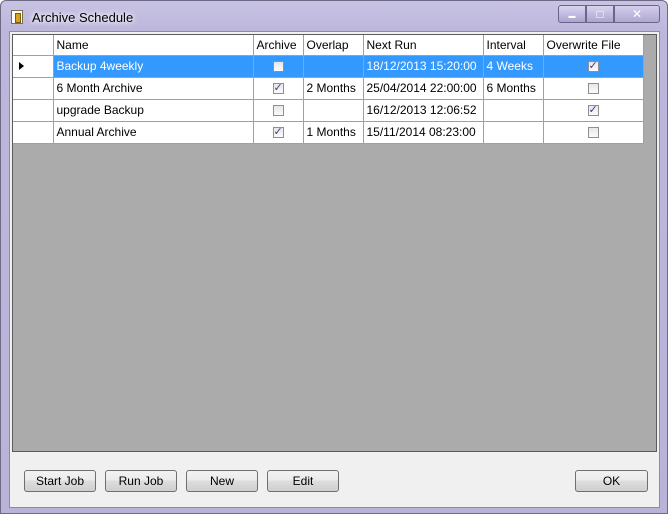 The height and width of the screenshot is (514, 668). Describe the element at coordinates (513, 88) in the screenshot. I see `cell-interval: 6 Months` at that location.